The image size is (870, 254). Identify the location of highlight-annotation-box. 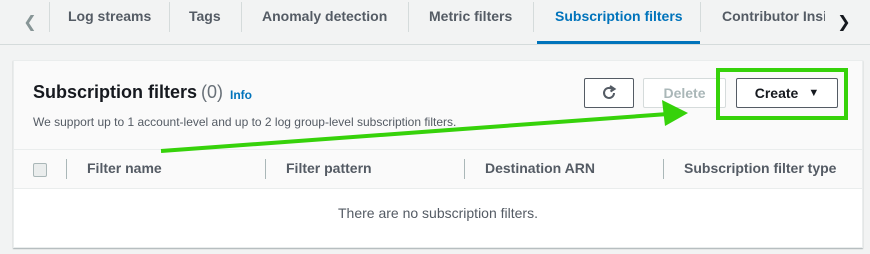
(782, 94).